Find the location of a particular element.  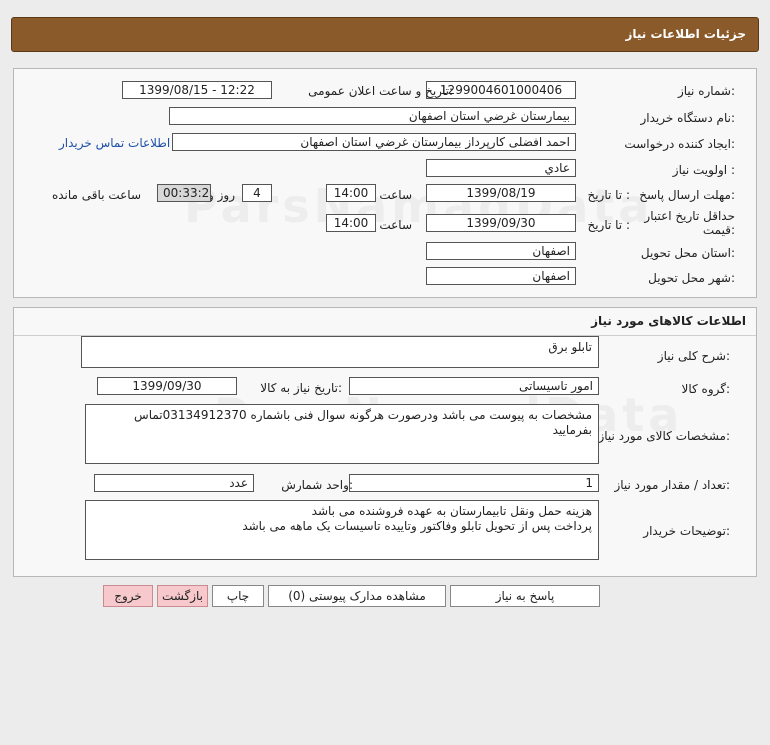

days-label: روز و is located at coordinates (221, 195).